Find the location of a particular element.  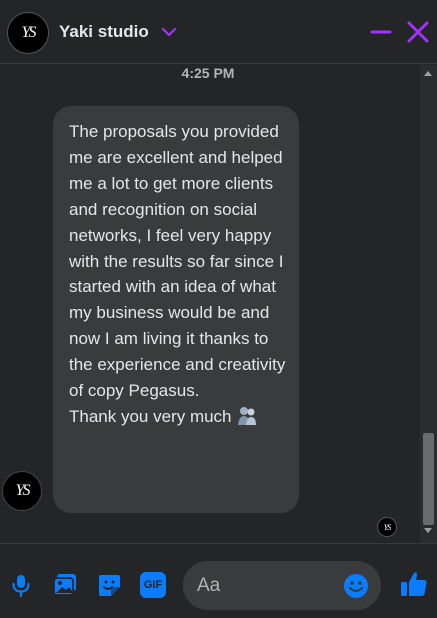

contact-name: Yaki studio is located at coordinates (104, 32).